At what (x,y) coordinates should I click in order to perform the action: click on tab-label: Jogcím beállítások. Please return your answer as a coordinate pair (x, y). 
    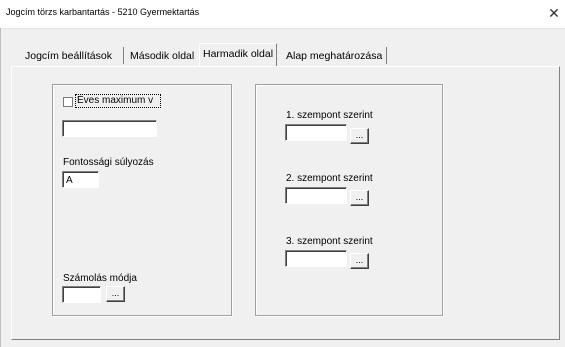
    Looking at the image, I should click on (68, 56).